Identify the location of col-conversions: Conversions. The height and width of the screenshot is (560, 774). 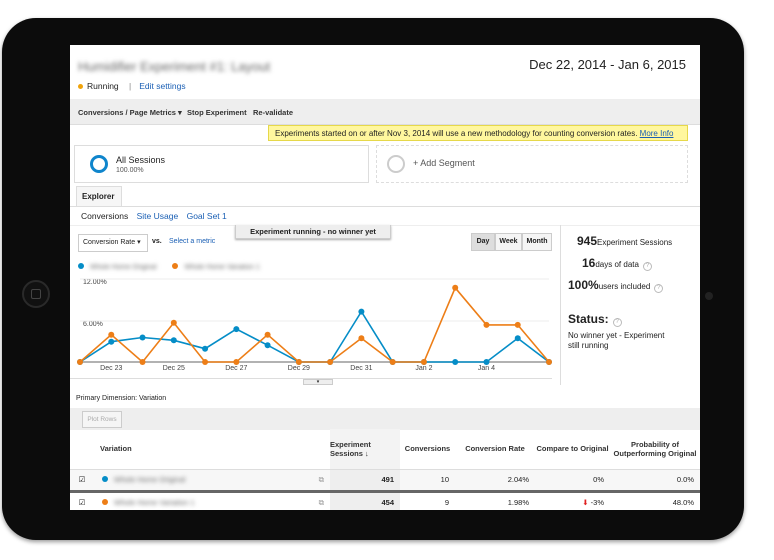
(427, 449).